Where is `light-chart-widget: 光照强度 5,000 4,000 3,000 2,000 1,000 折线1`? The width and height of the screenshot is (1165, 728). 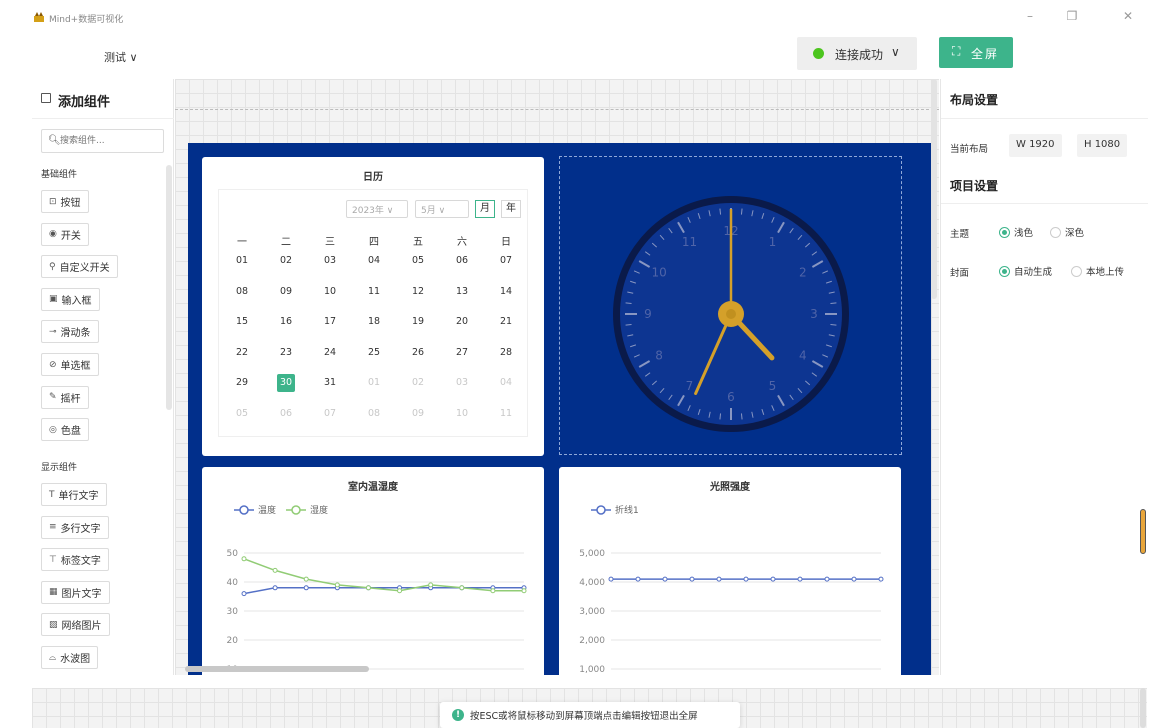 light-chart-widget: 光照强度 5,000 4,000 3,000 2,000 1,000 折线1 is located at coordinates (730, 571).